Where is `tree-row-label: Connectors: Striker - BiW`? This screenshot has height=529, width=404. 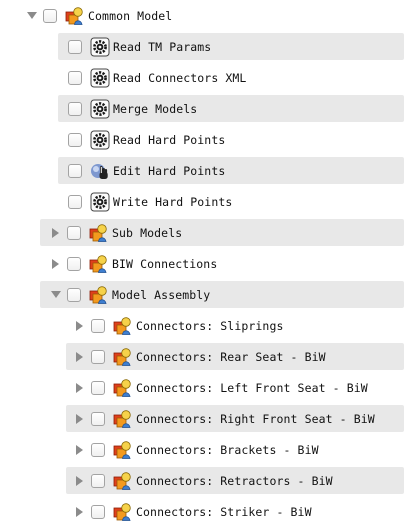 tree-row-label: Connectors: Striker - BiW is located at coordinates (224, 511).